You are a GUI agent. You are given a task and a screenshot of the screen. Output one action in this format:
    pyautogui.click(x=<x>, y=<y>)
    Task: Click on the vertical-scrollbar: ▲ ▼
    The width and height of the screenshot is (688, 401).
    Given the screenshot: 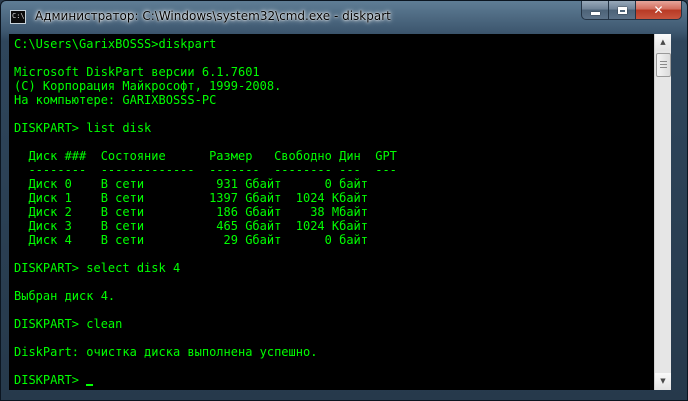 What is the action you would take?
    pyautogui.click(x=662, y=212)
    